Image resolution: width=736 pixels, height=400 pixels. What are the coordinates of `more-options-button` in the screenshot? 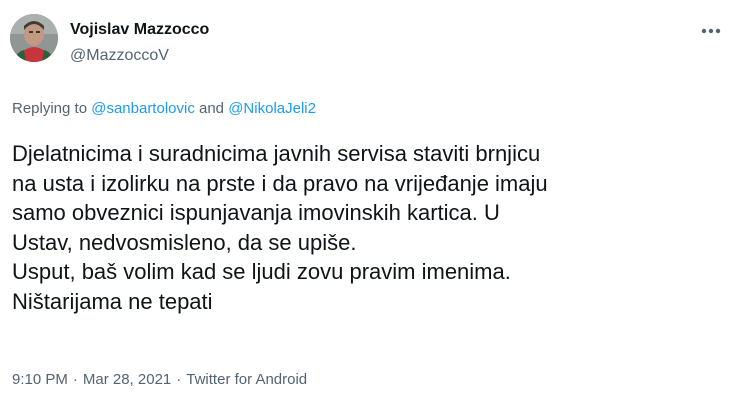 It's located at (711, 31).